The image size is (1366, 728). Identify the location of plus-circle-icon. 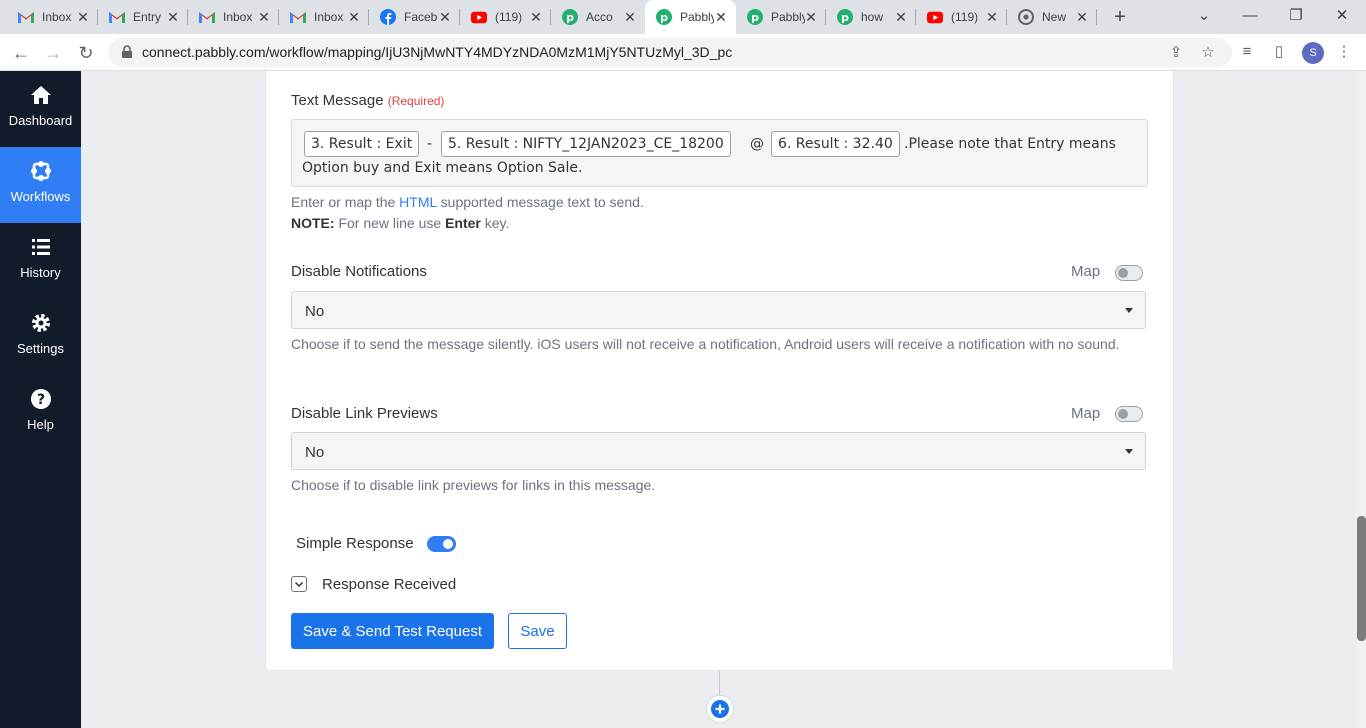
(720, 709).